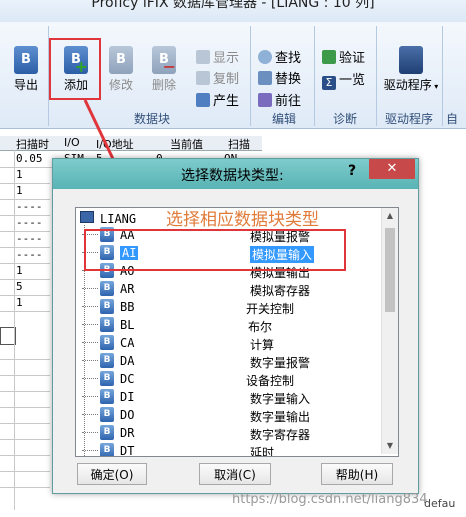 Image resolution: width=466 pixels, height=517 pixels. What do you see at coordinates (127, 450) in the screenshot?
I see `block-code: DT` at bounding box center [127, 450].